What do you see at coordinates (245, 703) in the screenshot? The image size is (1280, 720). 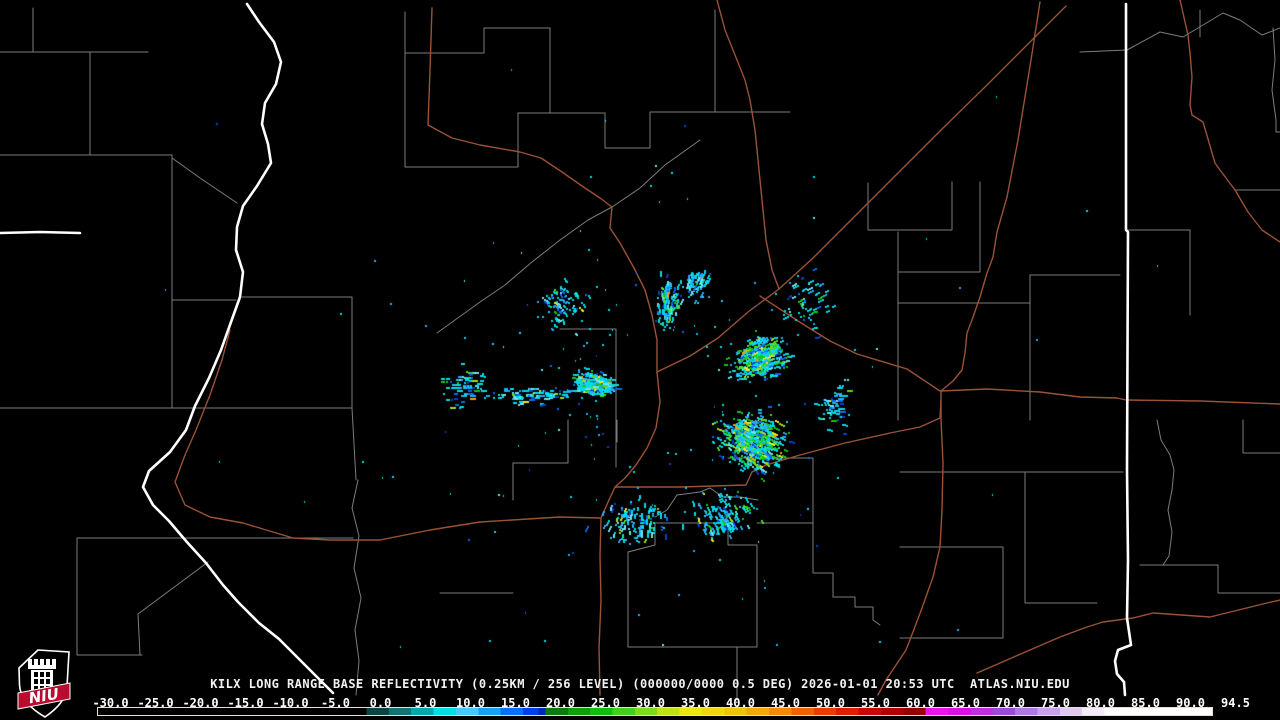 I see `scale-tick-label: -15.0` at bounding box center [245, 703].